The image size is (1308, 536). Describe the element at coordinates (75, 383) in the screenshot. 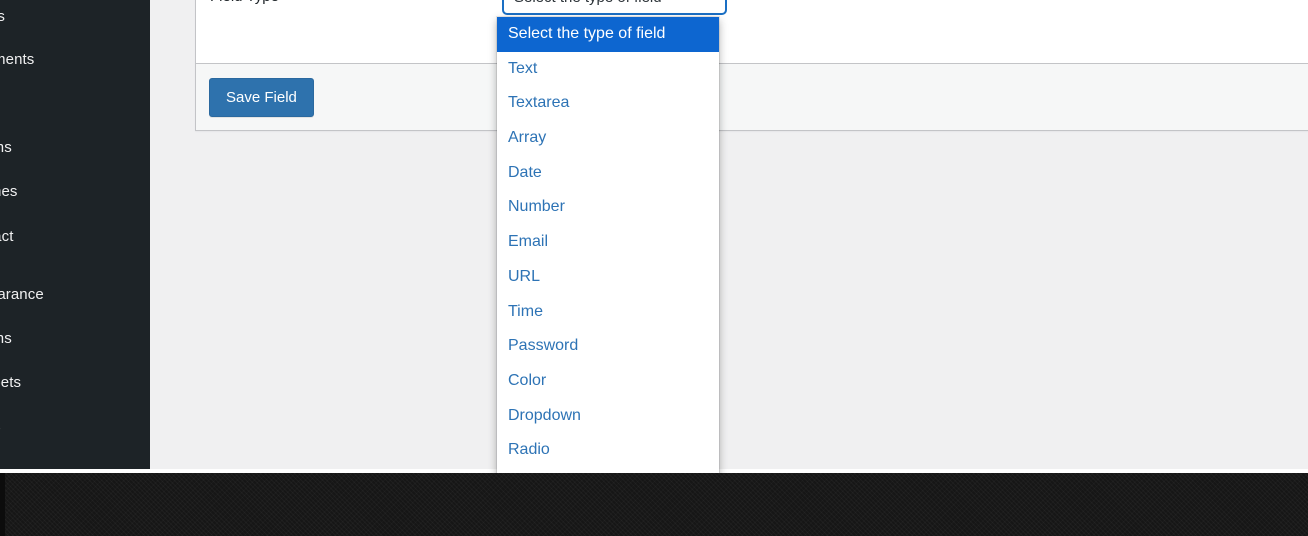

I see `sidebar-item-snippets: nippets` at that location.